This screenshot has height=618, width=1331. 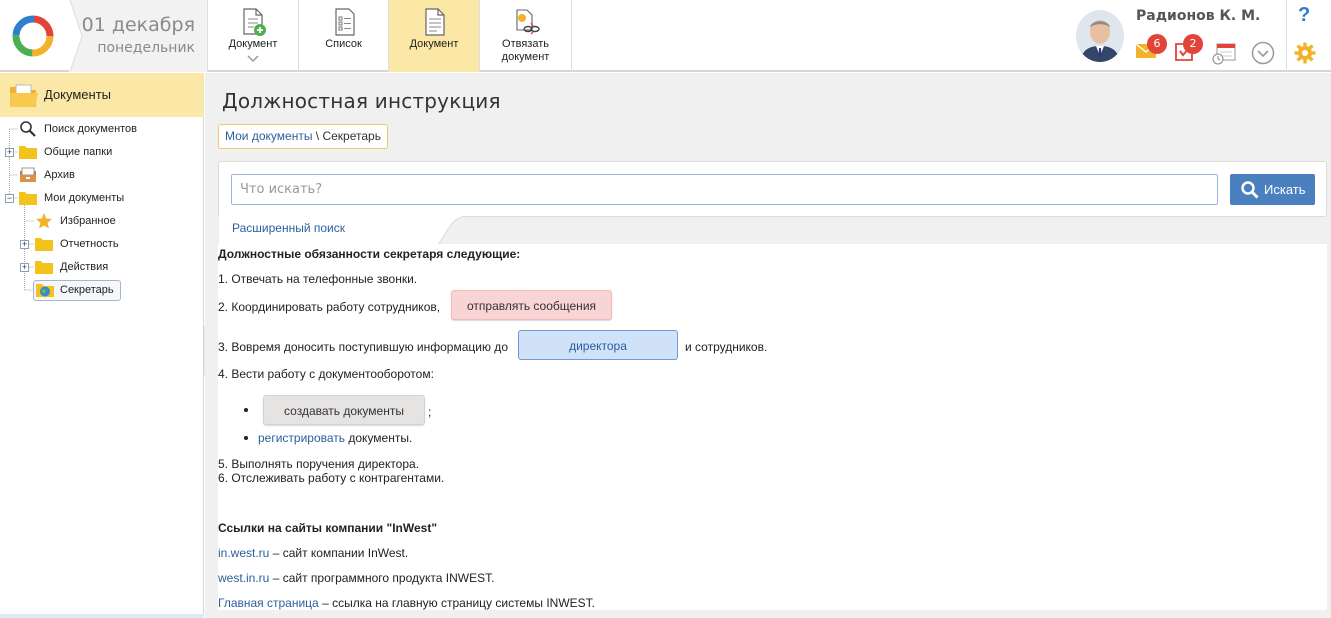 I want to click on app-logo, so click(x=35, y=36).